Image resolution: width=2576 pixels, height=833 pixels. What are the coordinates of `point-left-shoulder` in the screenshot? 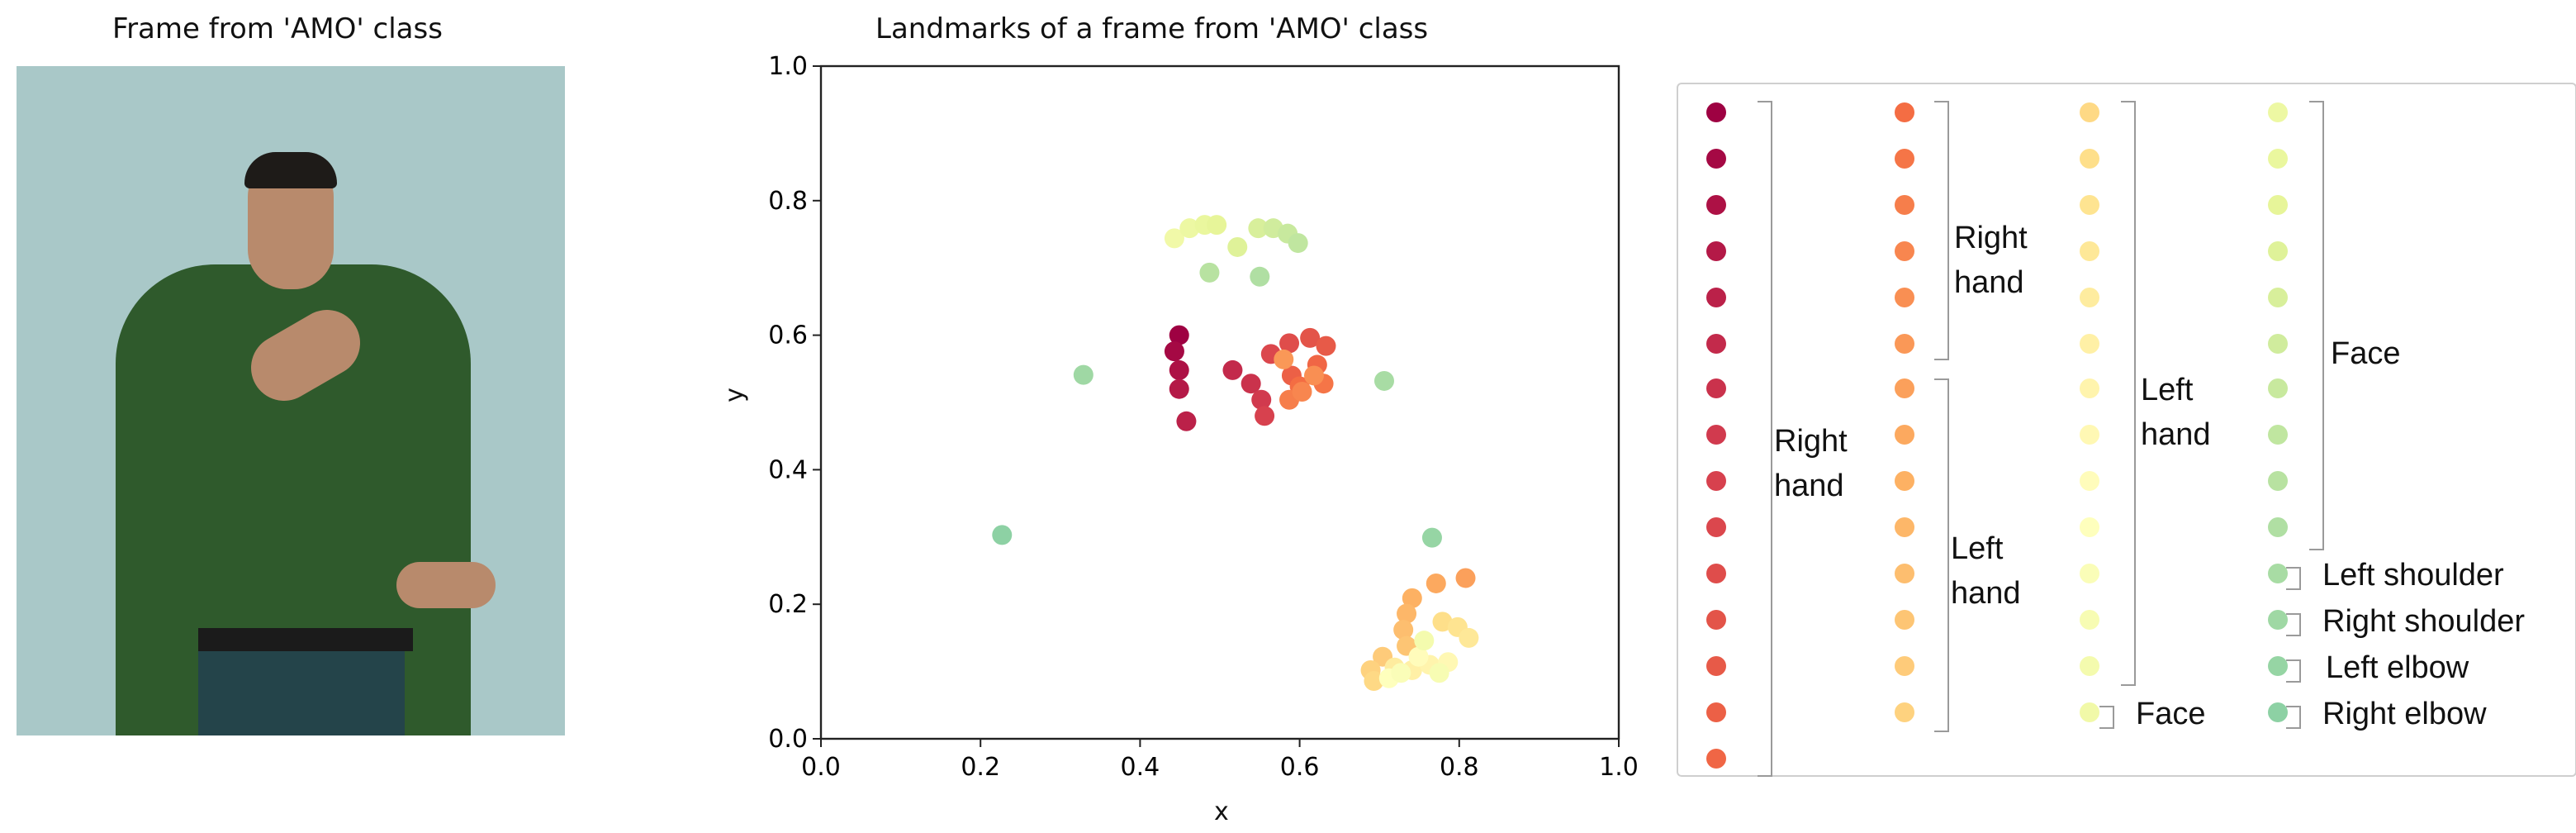 It's located at (1383, 380).